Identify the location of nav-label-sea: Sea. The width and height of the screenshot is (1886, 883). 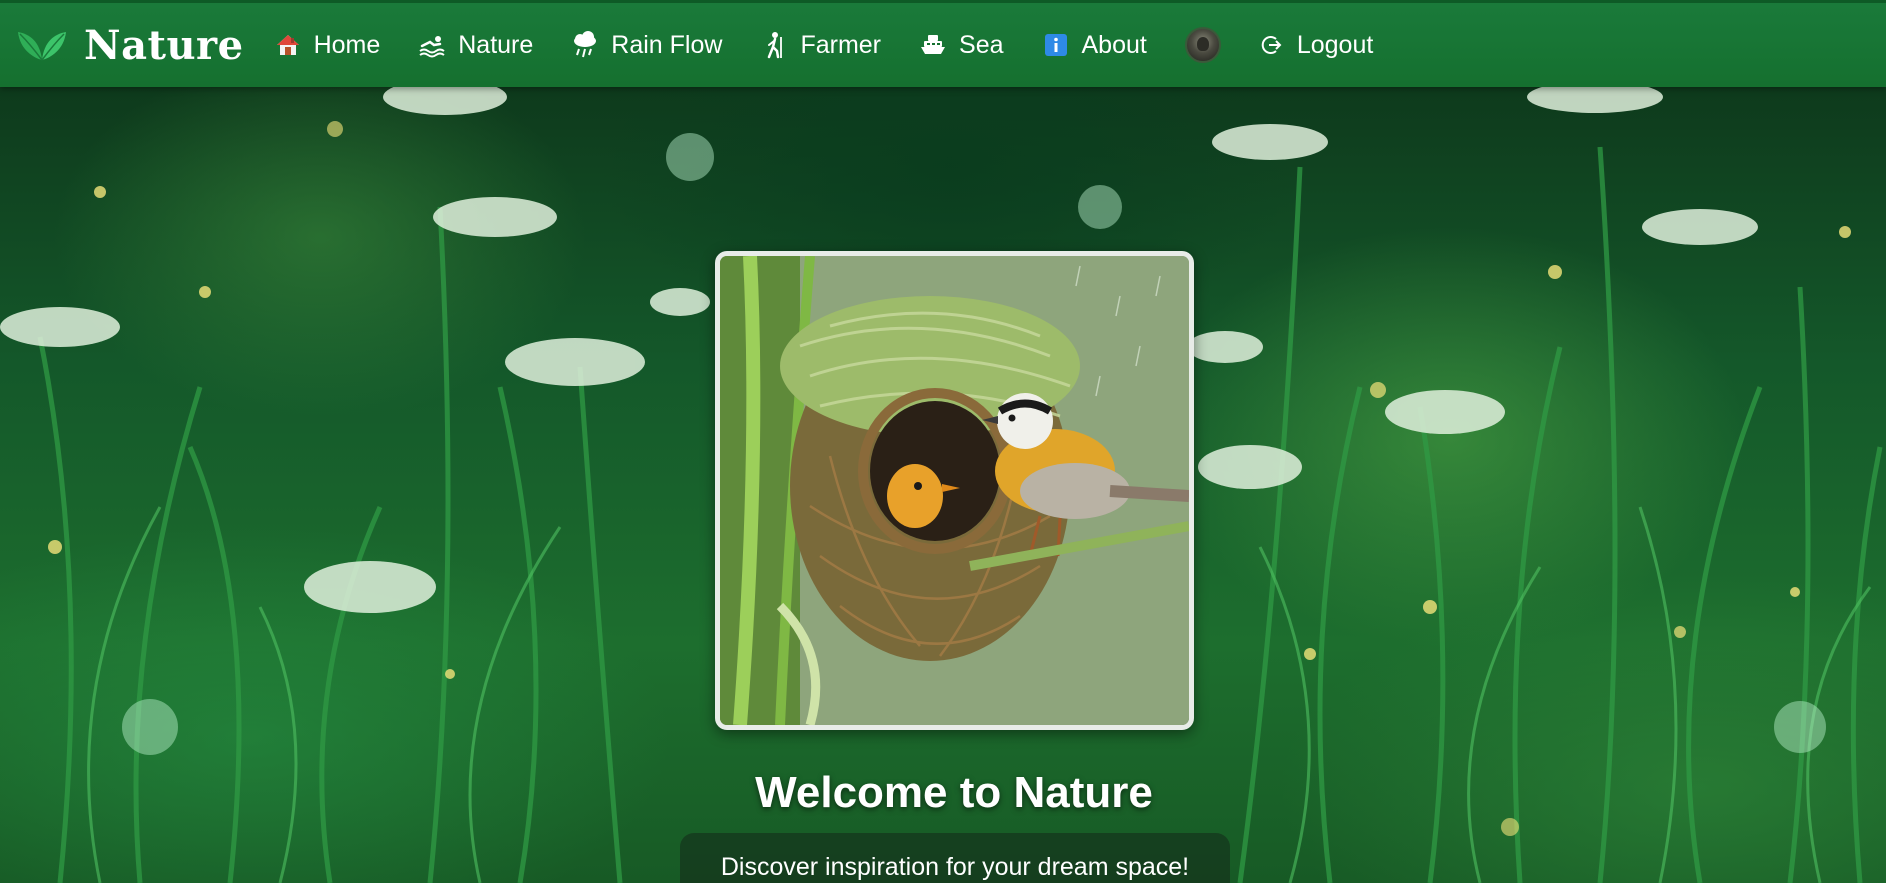
(981, 44).